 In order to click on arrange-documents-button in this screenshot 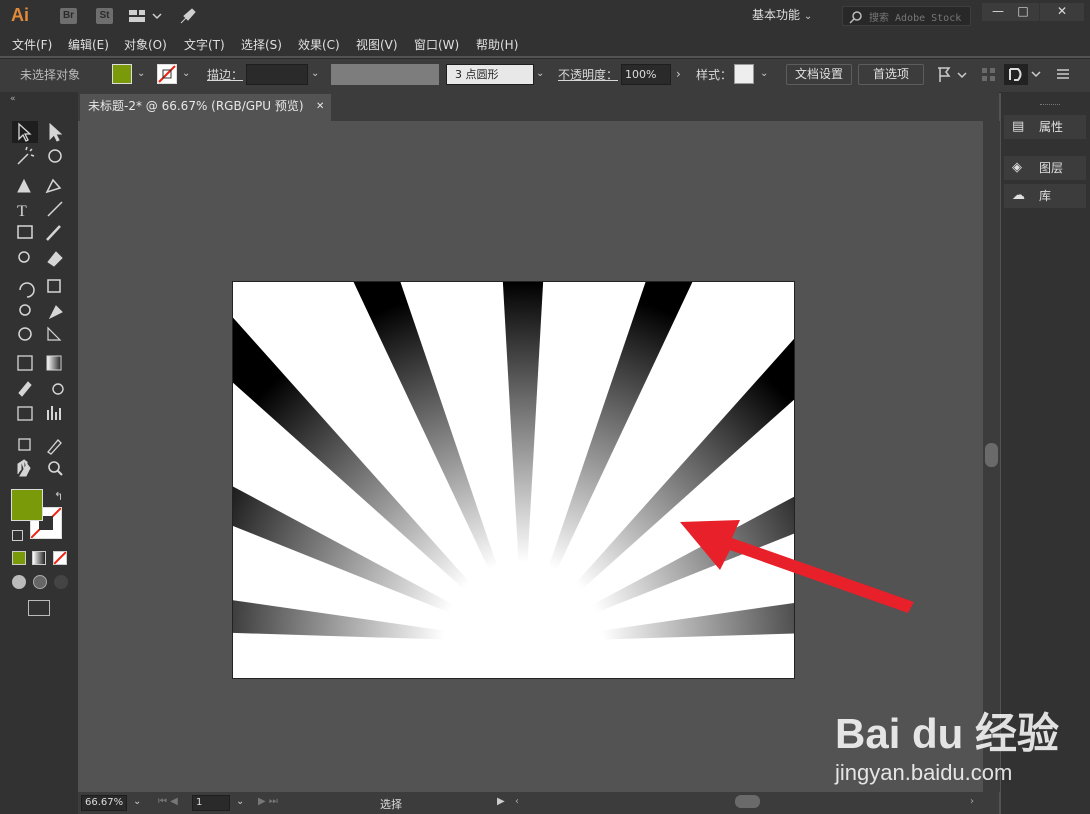, I will do `click(146, 16)`.